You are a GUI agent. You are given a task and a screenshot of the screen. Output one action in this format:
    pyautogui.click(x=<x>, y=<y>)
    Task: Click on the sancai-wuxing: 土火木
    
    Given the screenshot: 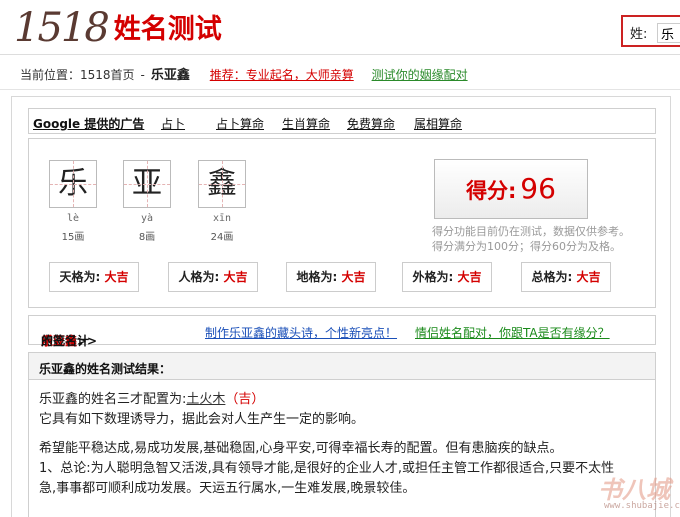 What is the action you would take?
    pyautogui.click(x=205, y=399)
    